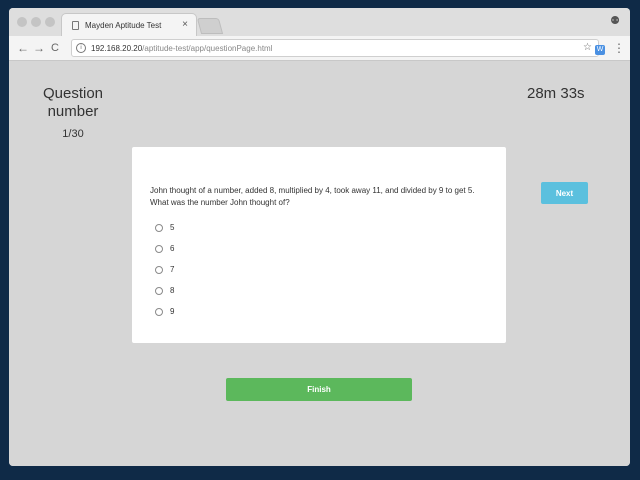 The height and width of the screenshot is (480, 640). Describe the element at coordinates (172, 227) in the screenshot. I see `option-label: 5` at that location.